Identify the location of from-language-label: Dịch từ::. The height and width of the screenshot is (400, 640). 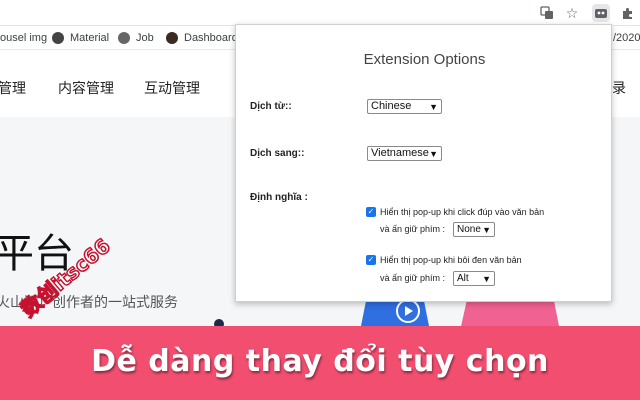
(271, 106).